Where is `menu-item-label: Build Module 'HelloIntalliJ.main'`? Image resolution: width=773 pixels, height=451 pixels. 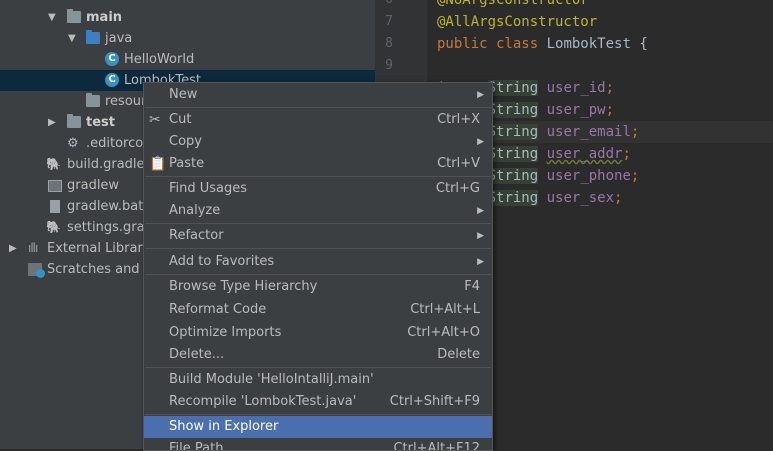 menu-item-label: Build Module 'HelloIntalliJ.main' is located at coordinates (271, 379).